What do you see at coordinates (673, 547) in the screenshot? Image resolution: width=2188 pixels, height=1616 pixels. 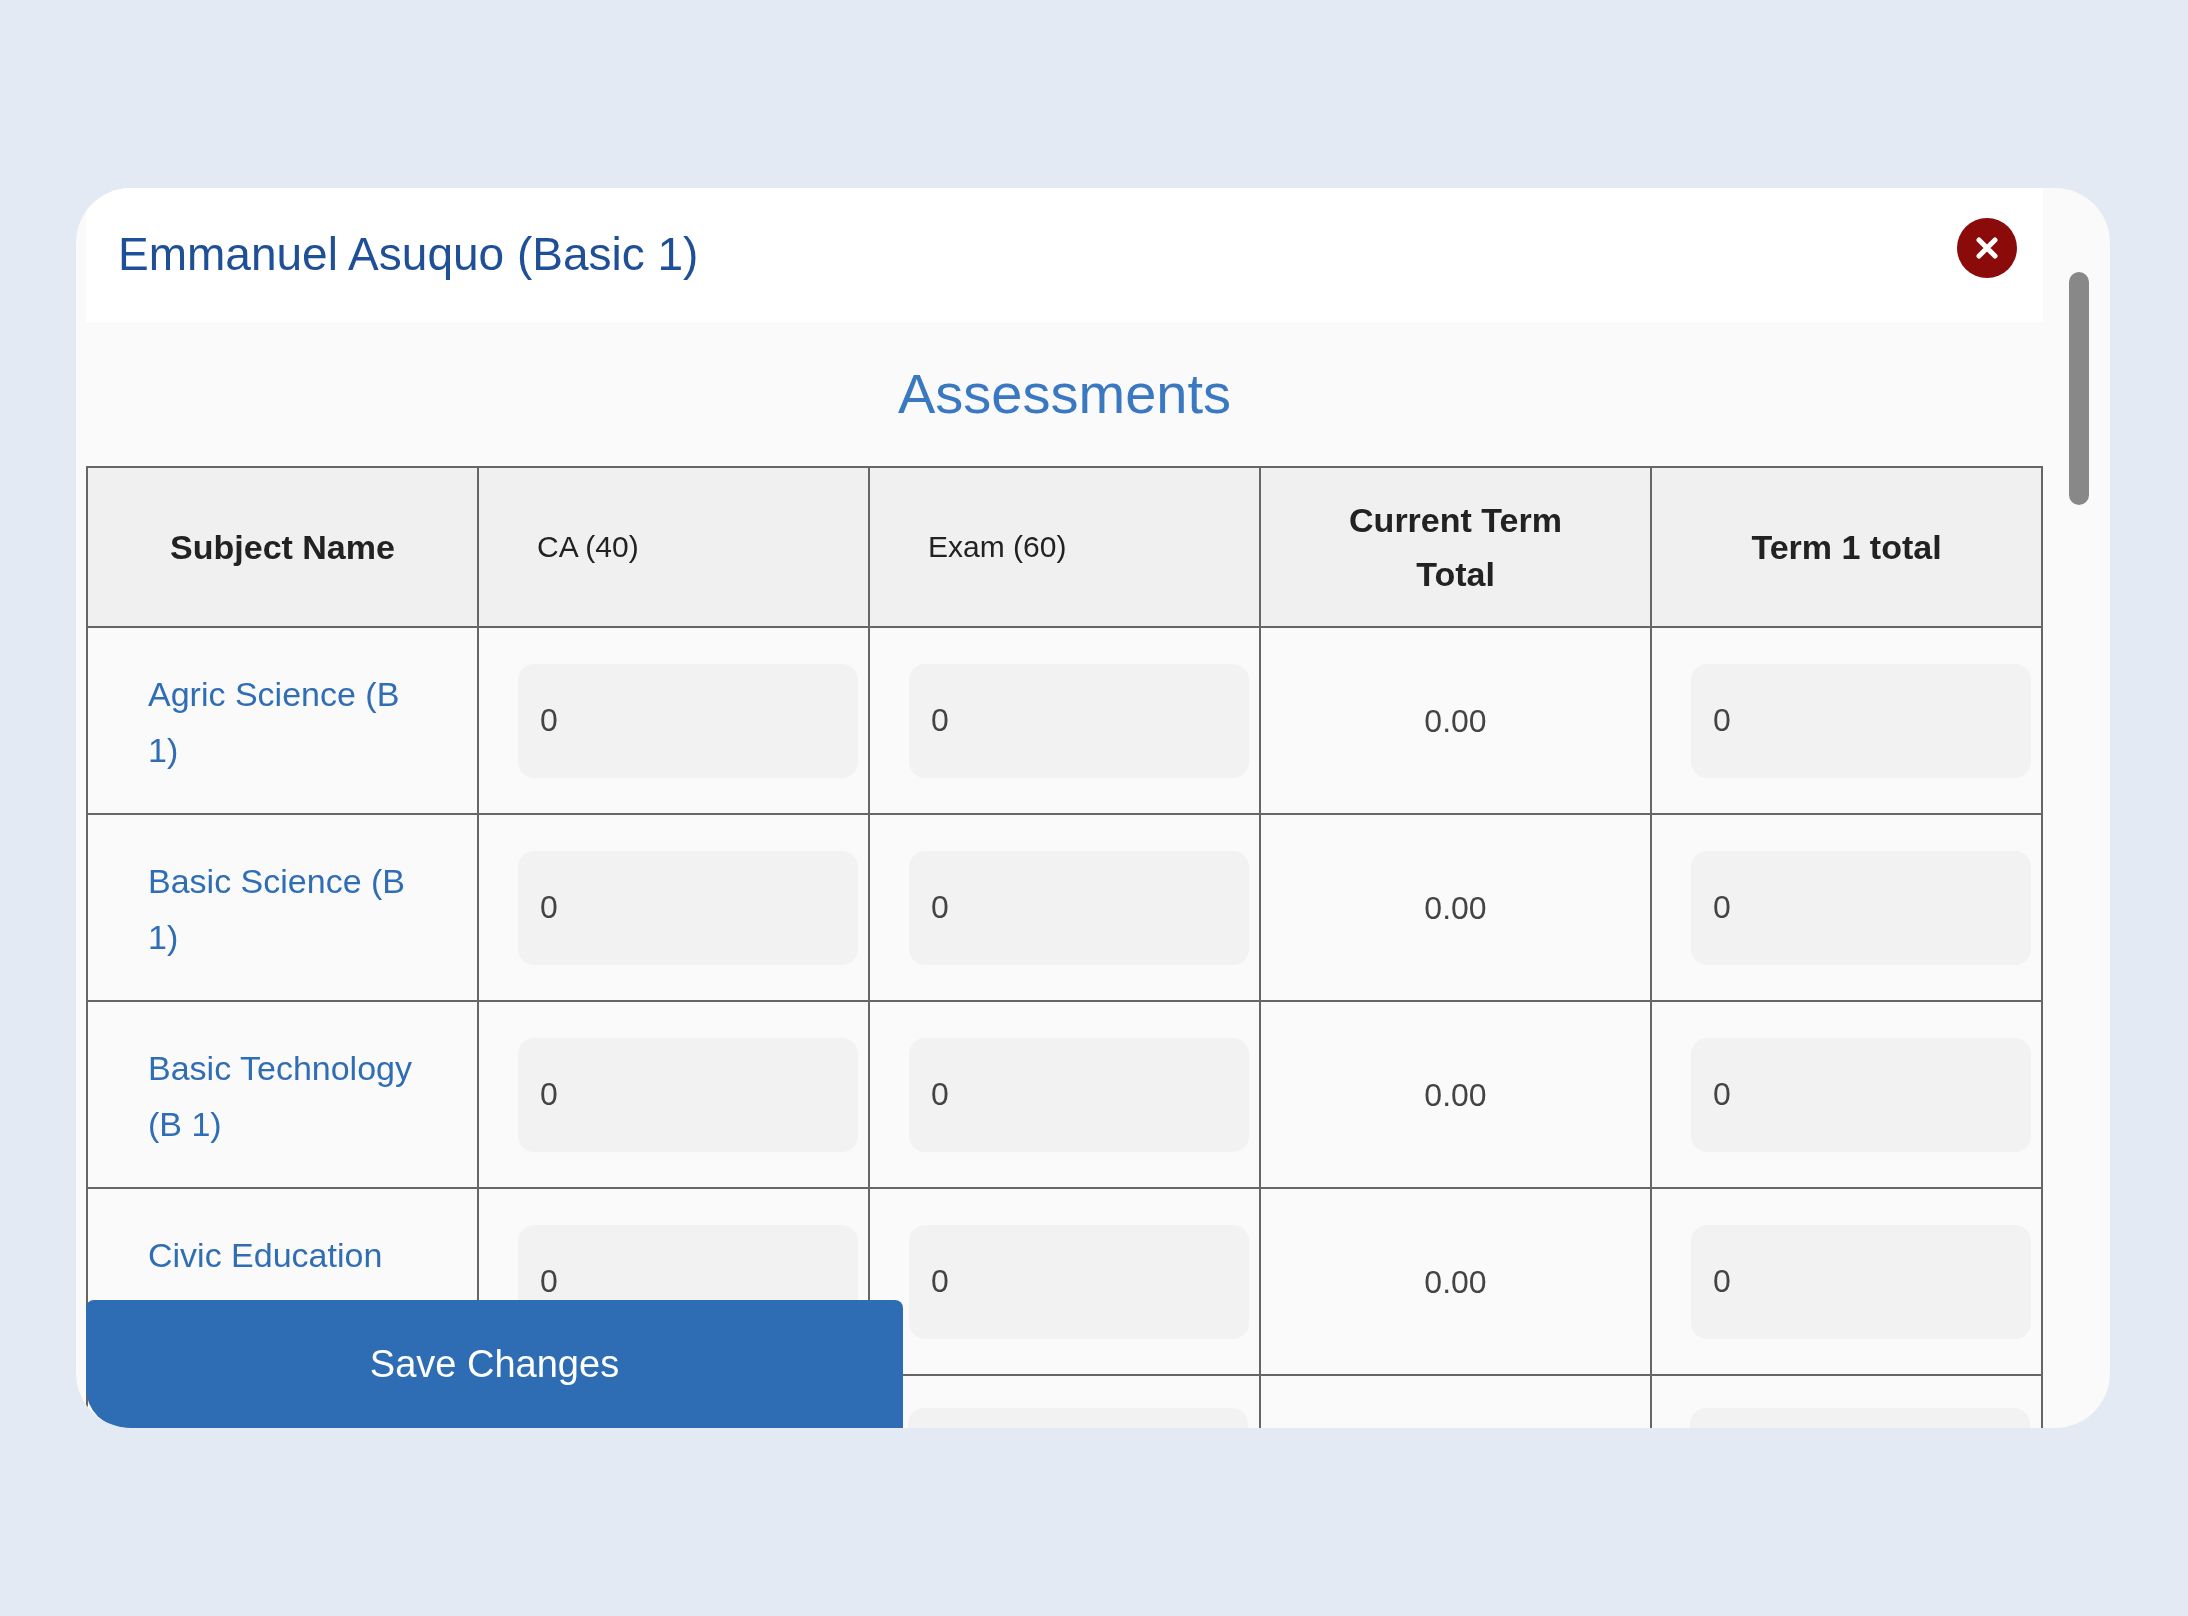 I see `column-header: CA (40)` at bounding box center [673, 547].